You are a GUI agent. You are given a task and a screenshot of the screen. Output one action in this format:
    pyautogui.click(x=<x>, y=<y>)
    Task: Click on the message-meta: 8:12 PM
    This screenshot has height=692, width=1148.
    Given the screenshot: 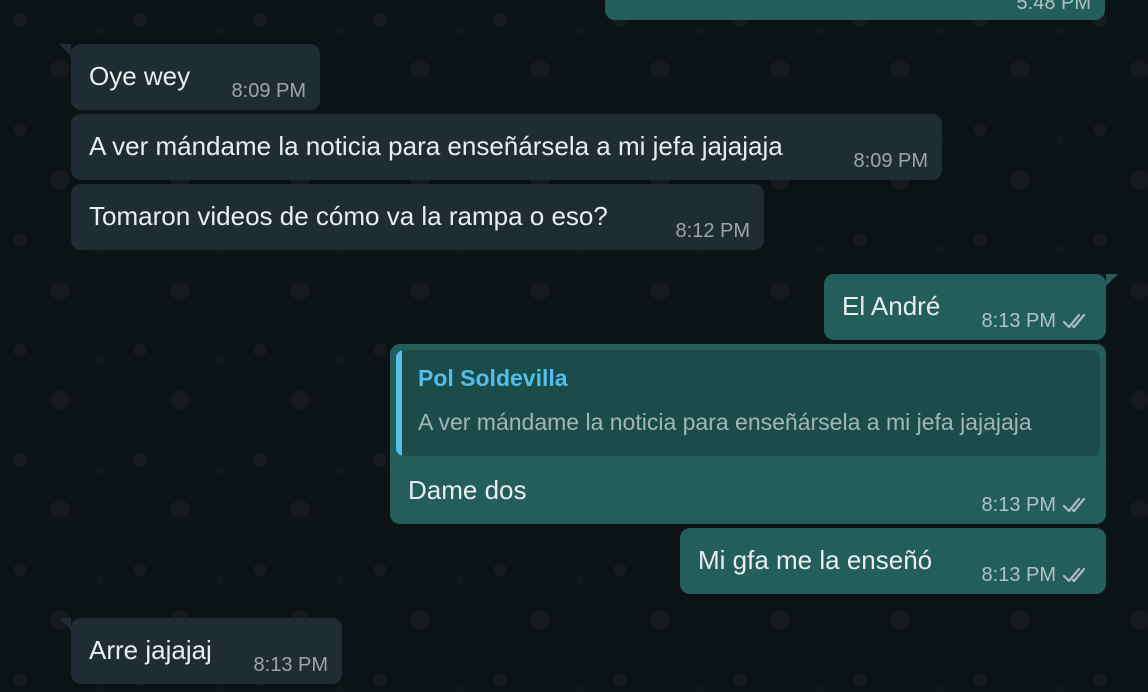 What is the action you would take?
    pyautogui.click(x=713, y=231)
    